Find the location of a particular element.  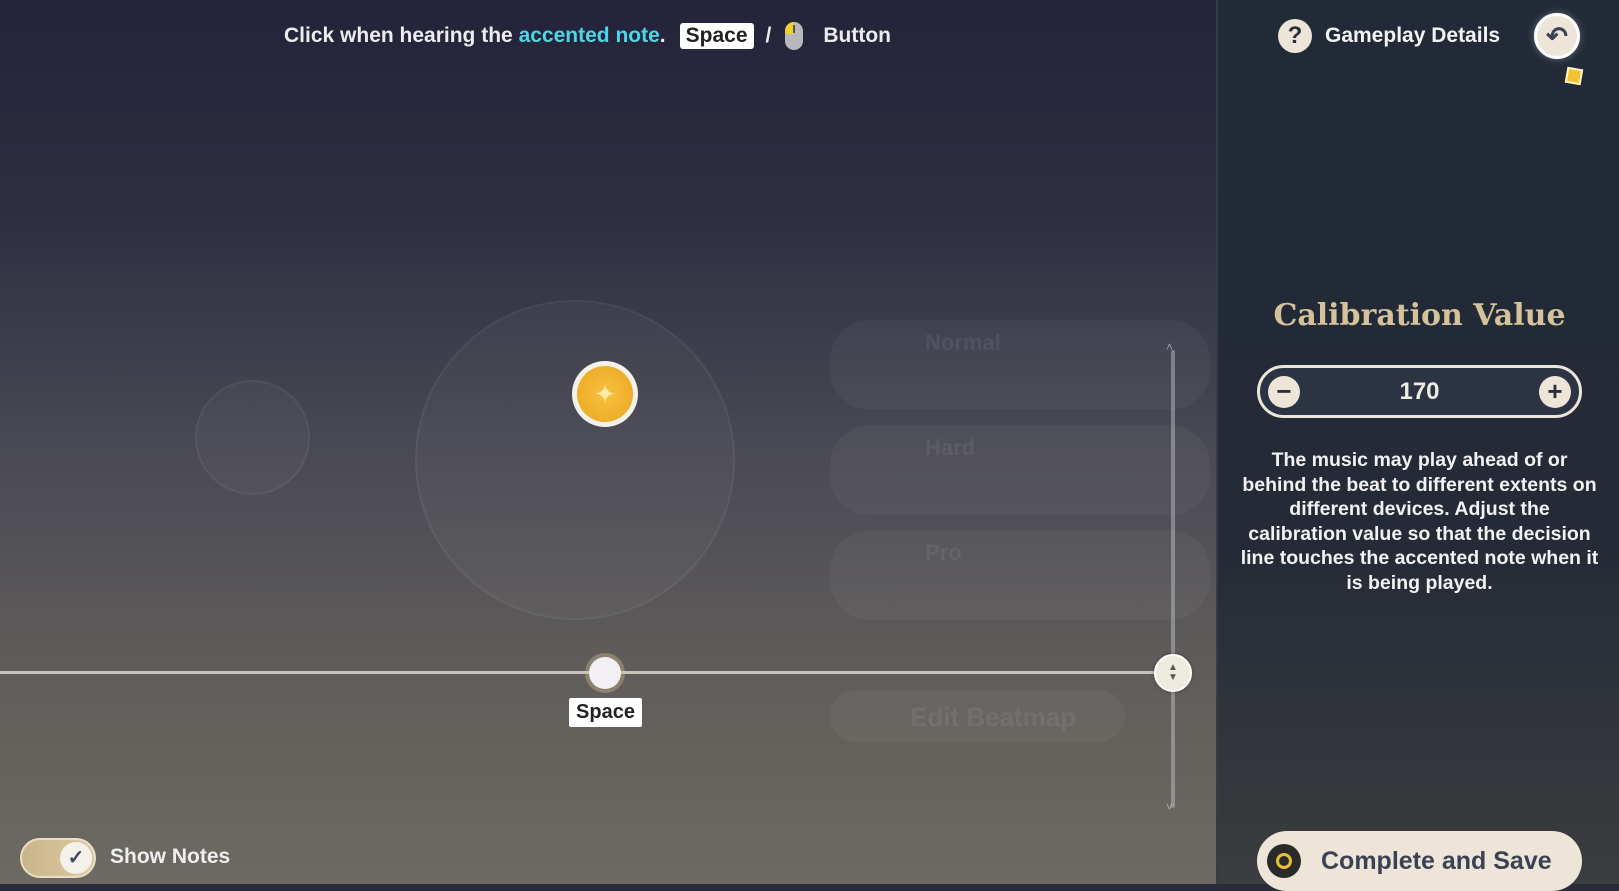

down-arrow-icon: ▼ is located at coordinates (1173, 677).